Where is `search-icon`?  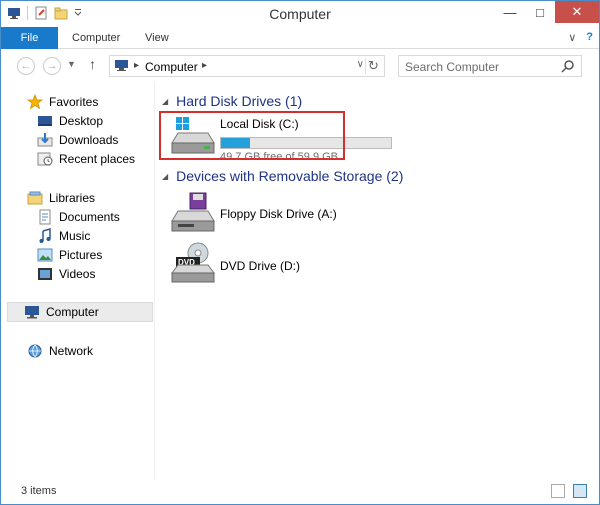
search-icon is located at coordinates (568, 66).